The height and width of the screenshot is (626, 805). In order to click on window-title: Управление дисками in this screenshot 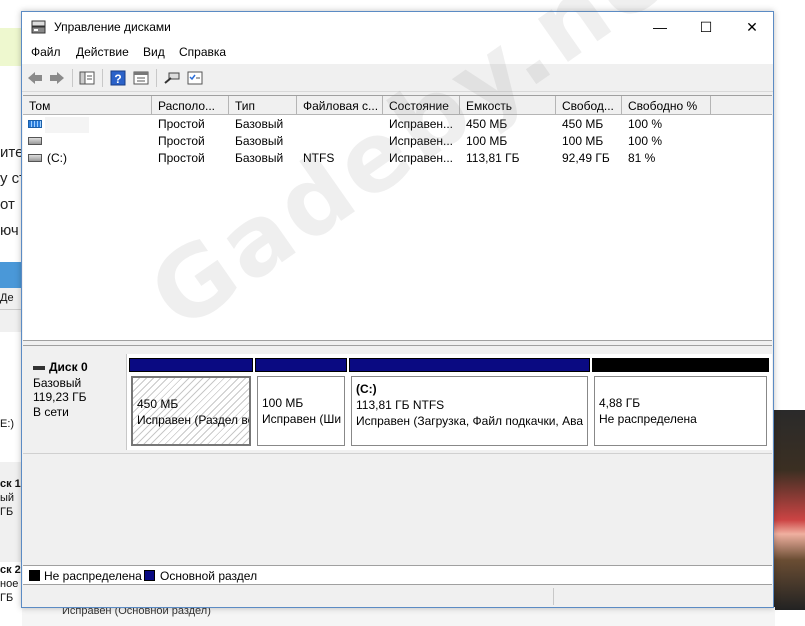, I will do `click(112, 27)`.